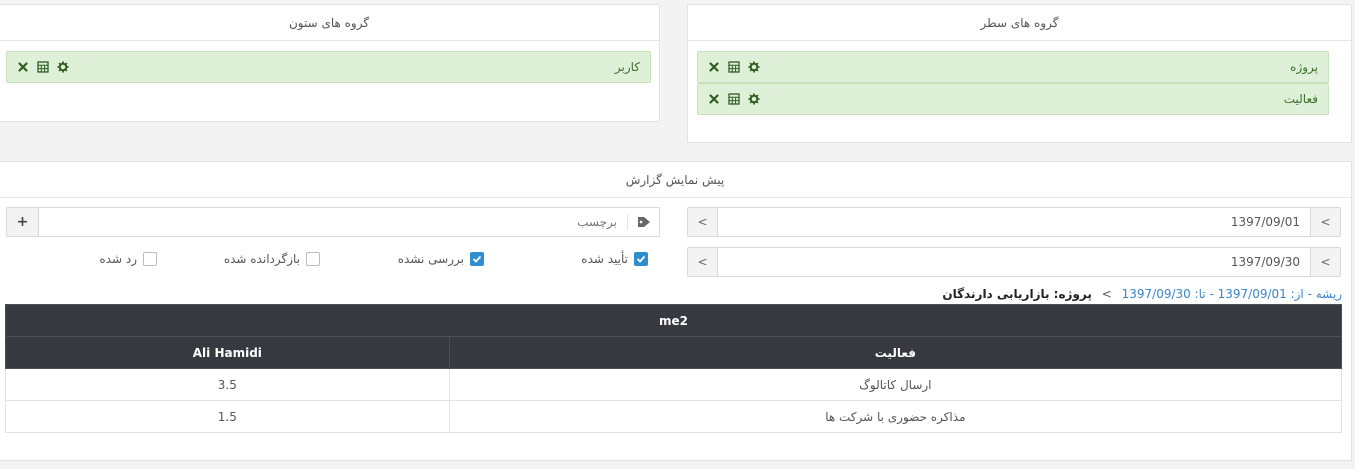  I want to click on table-row: مذاکره حضوری با شرکت ها 1.5, so click(674, 416).